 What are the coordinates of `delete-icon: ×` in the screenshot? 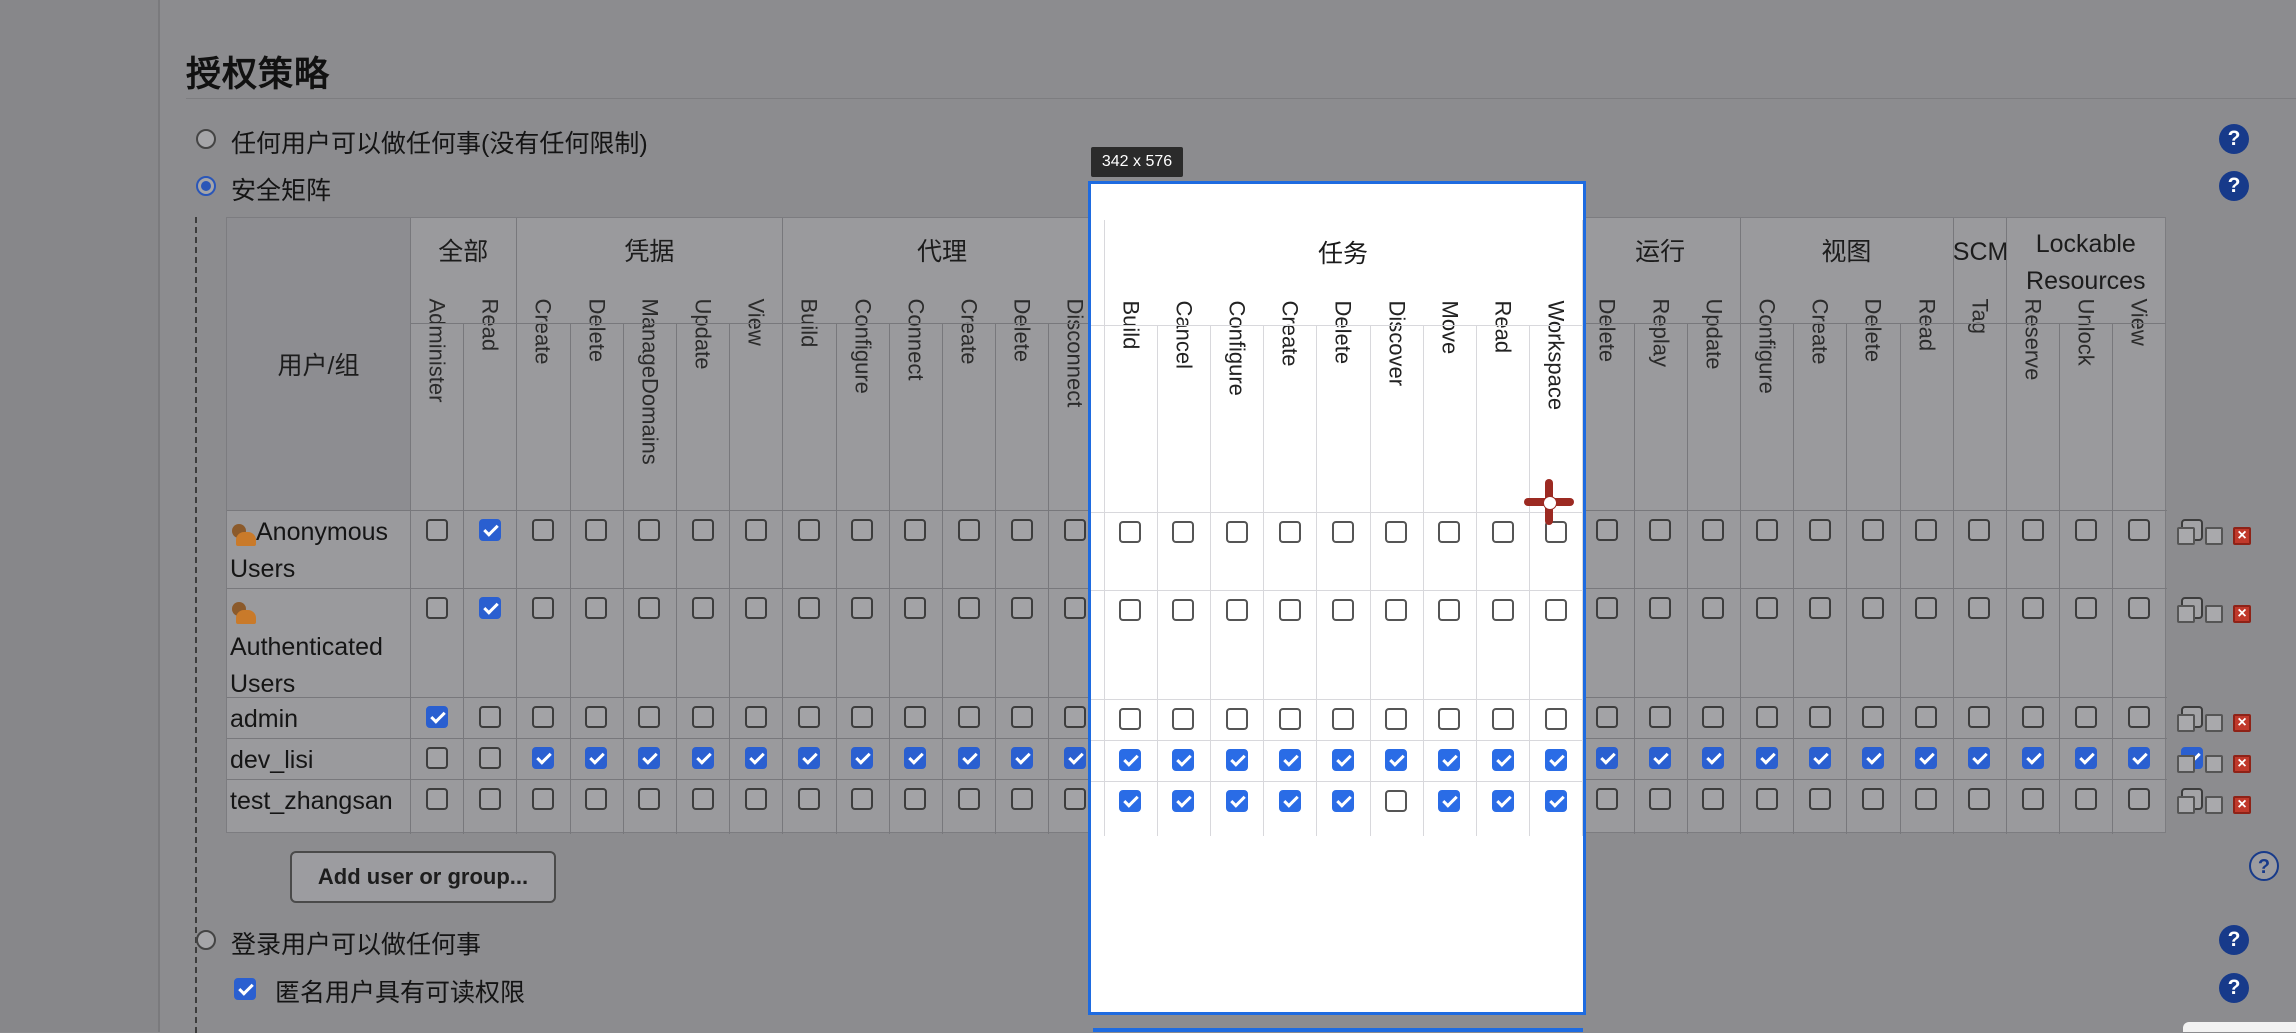 It's located at (2242, 536).